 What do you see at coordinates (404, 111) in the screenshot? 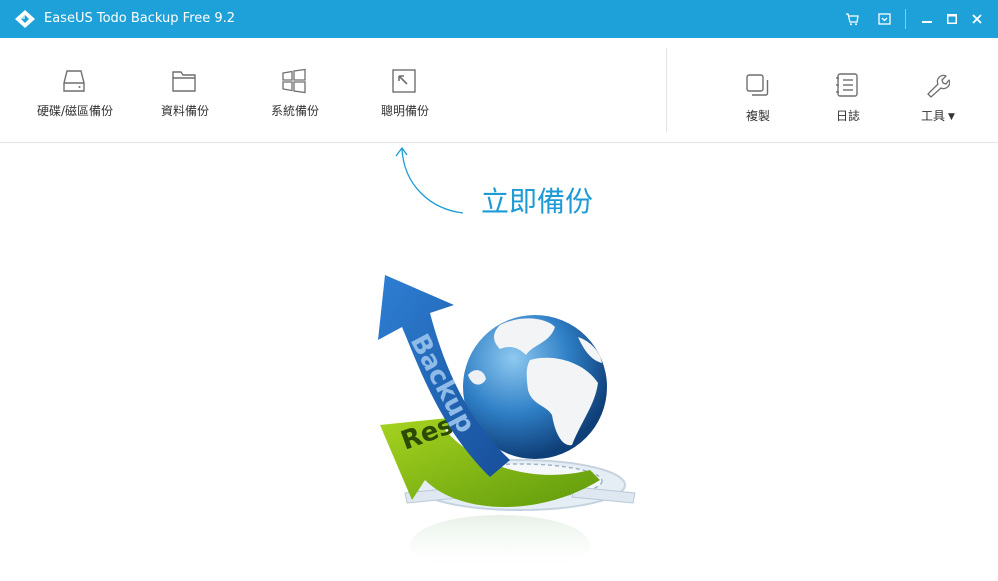
I see `smart-backup-label: 聰明備份` at bounding box center [404, 111].